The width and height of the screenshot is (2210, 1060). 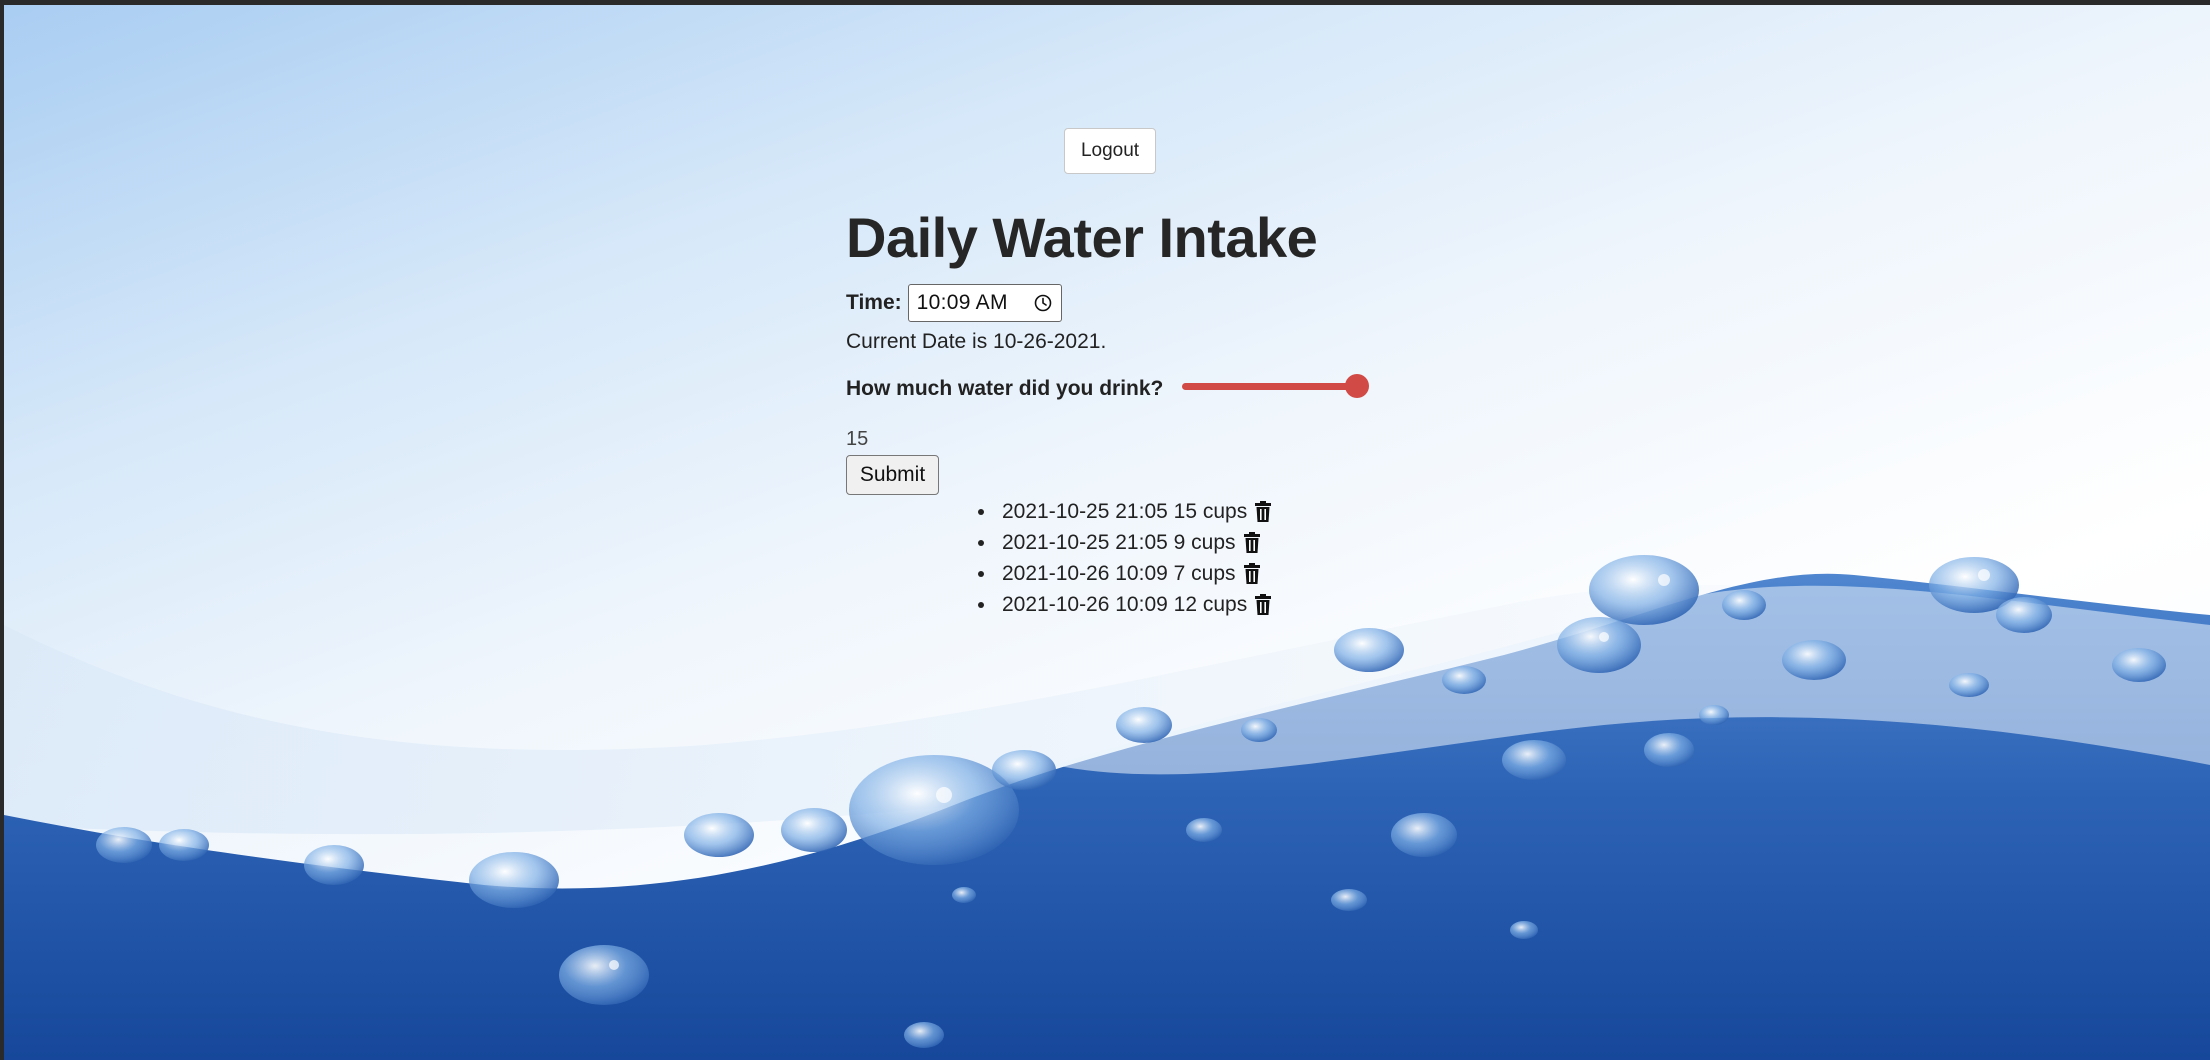 What do you see at coordinates (857, 439) in the screenshot?
I see `slider-value-readout: 15` at bounding box center [857, 439].